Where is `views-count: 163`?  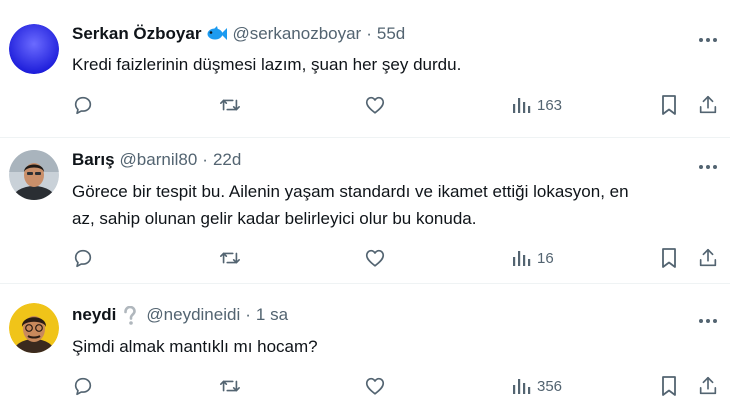 views-count: 163 is located at coordinates (550, 105).